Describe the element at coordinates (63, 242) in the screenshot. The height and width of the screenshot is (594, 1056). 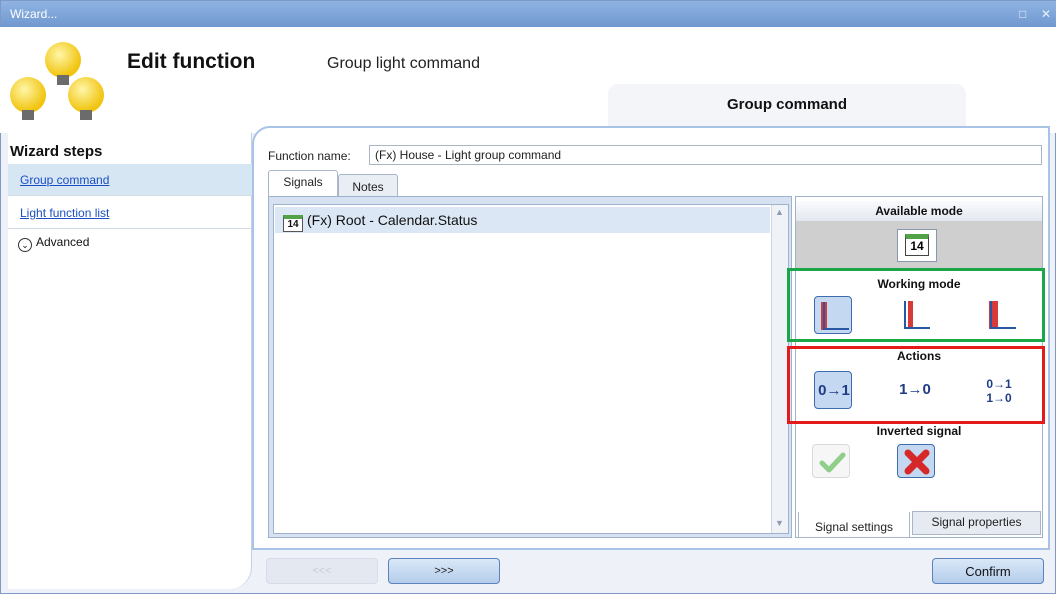
I see `advanced-label: Advanced` at that location.